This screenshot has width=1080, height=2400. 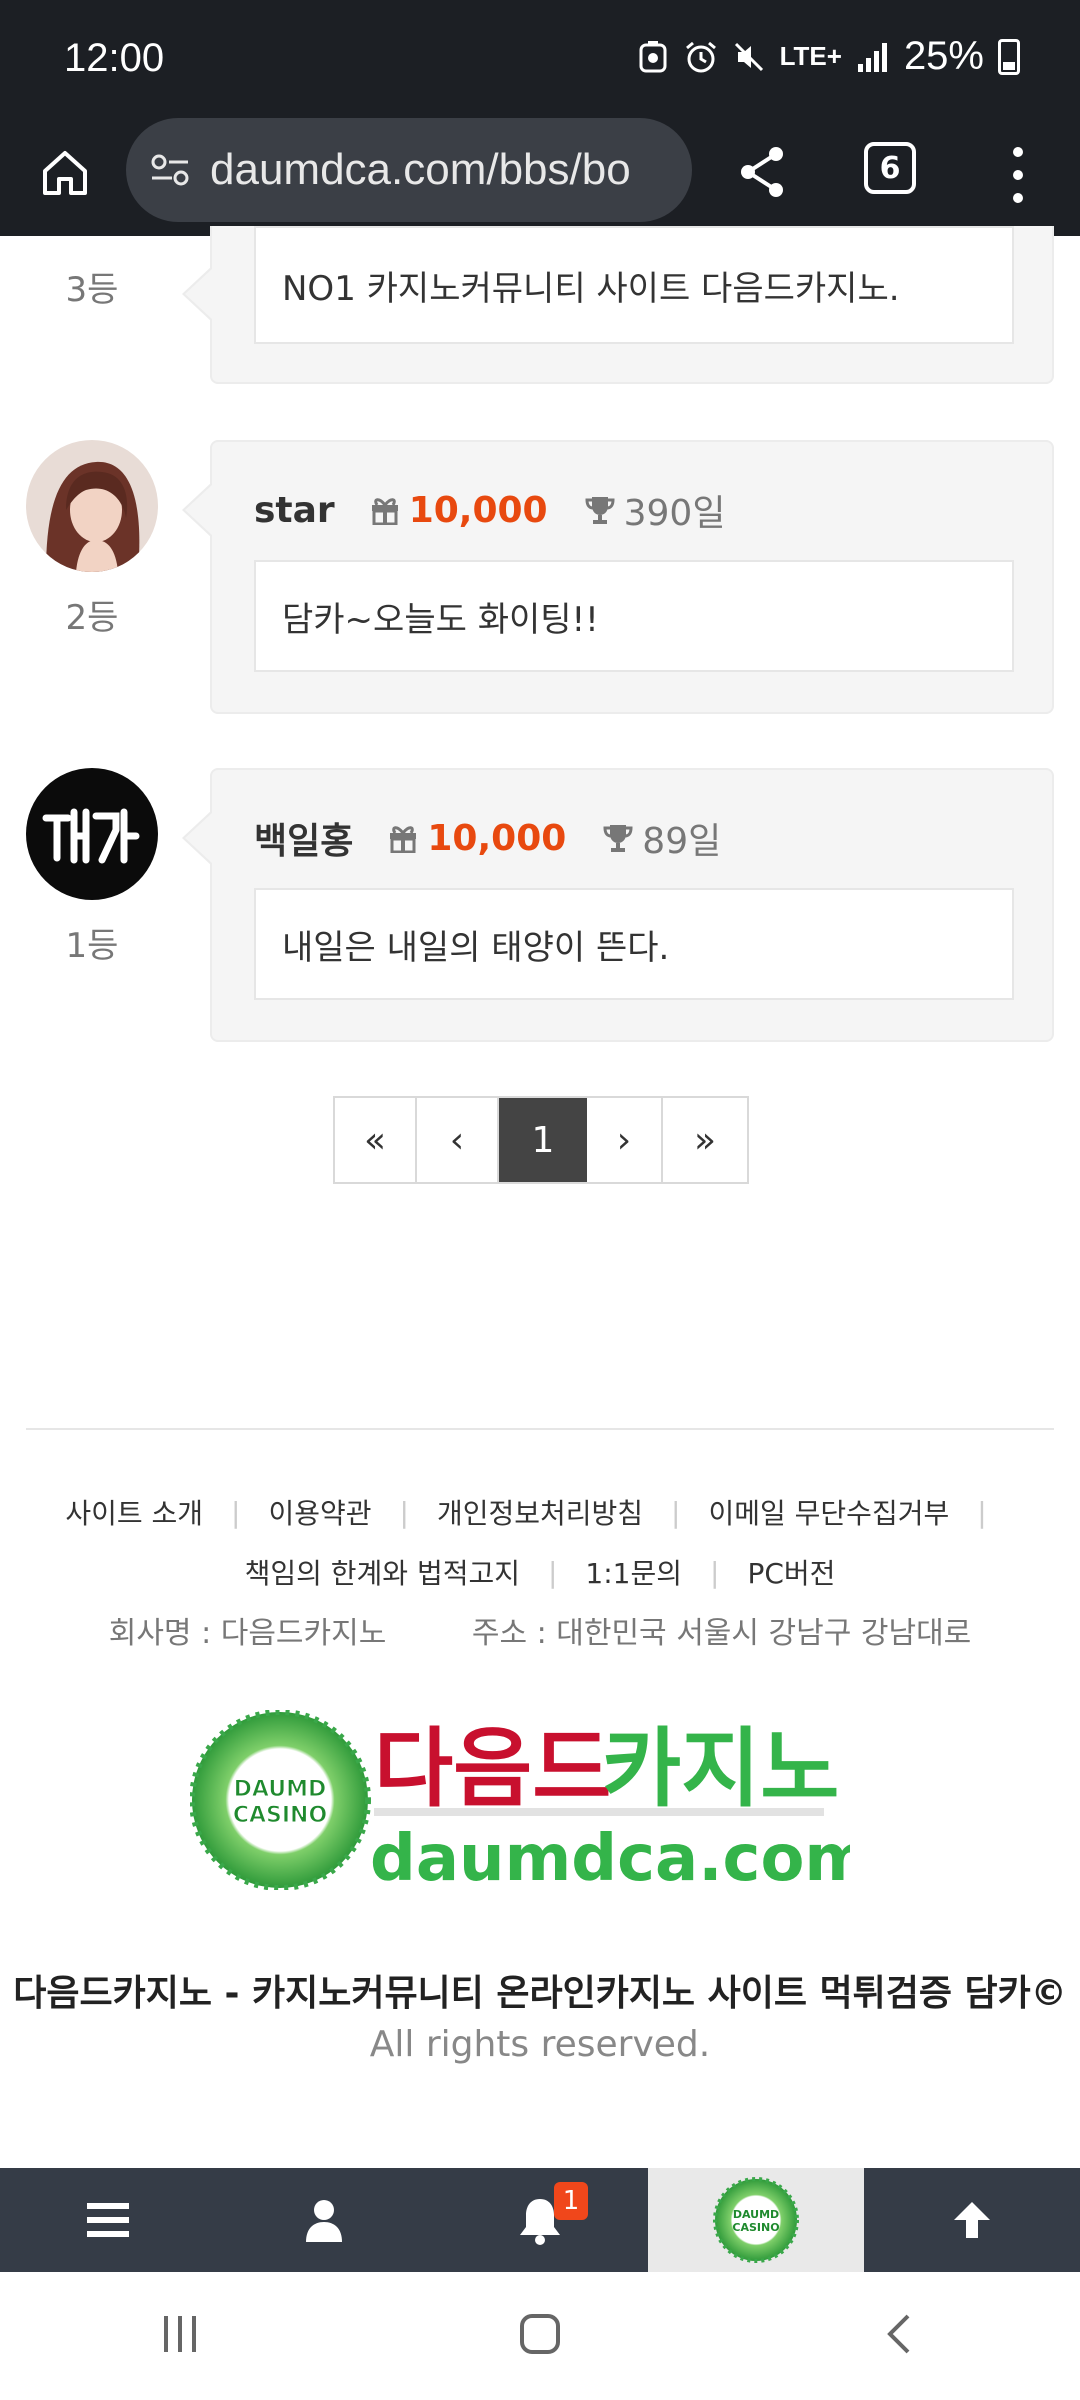 I want to click on first-page-button: «, so click(x=376, y=1140).